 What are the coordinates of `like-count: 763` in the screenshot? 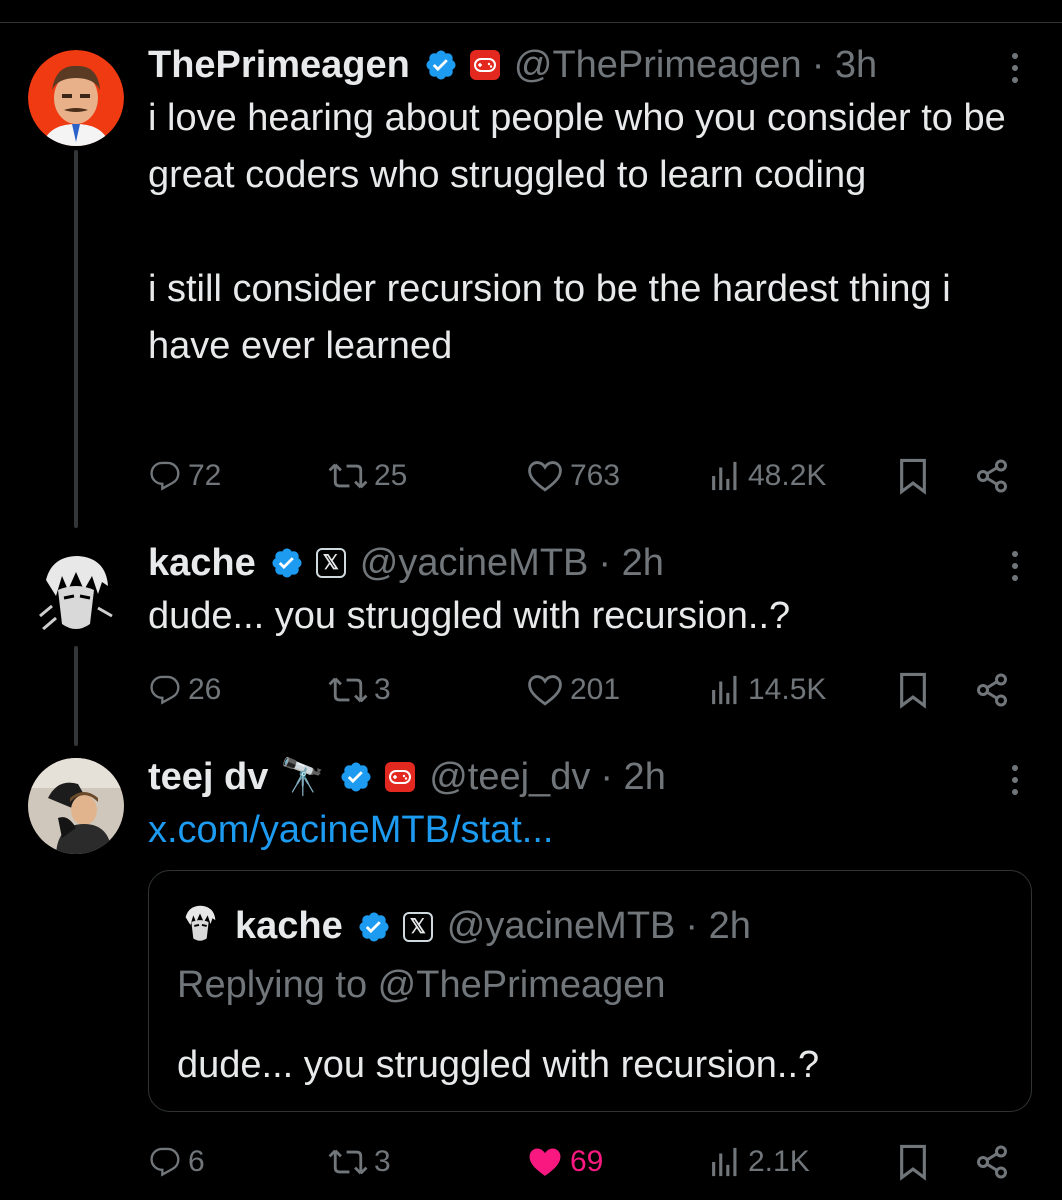 It's located at (595, 475).